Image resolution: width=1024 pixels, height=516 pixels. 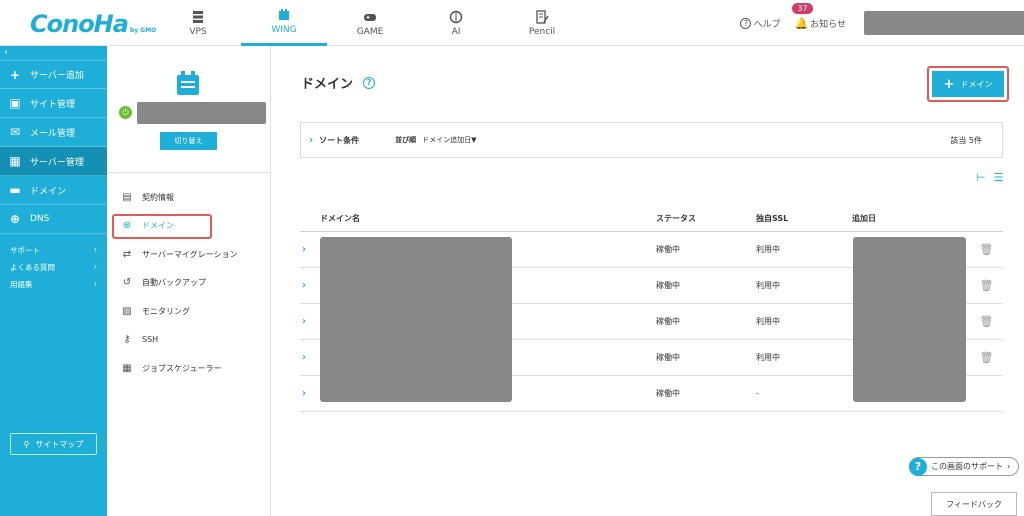 What do you see at coordinates (127, 311) in the screenshot?
I see `monitor-icon: ▨` at bounding box center [127, 311].